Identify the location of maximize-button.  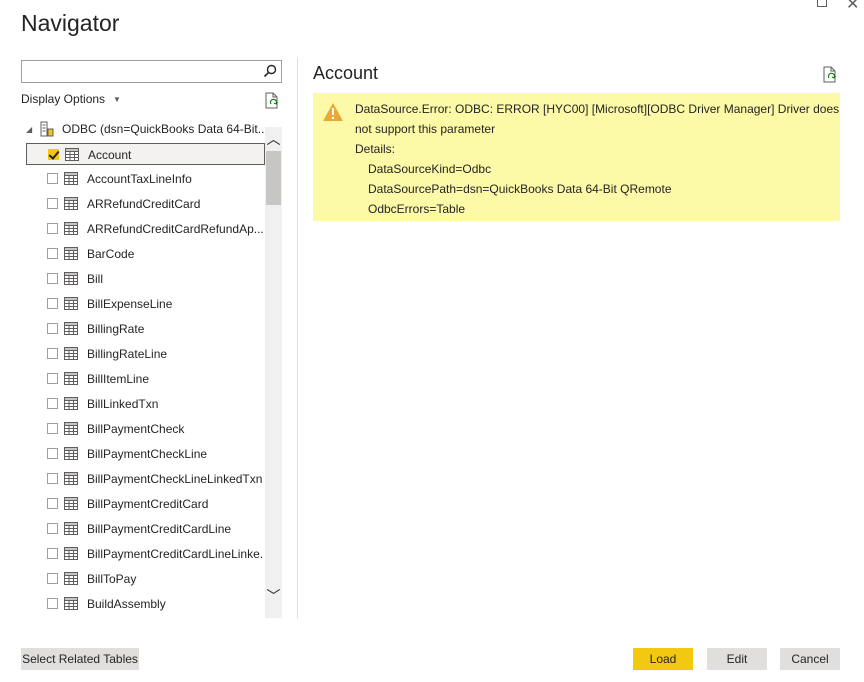
(822, 3).